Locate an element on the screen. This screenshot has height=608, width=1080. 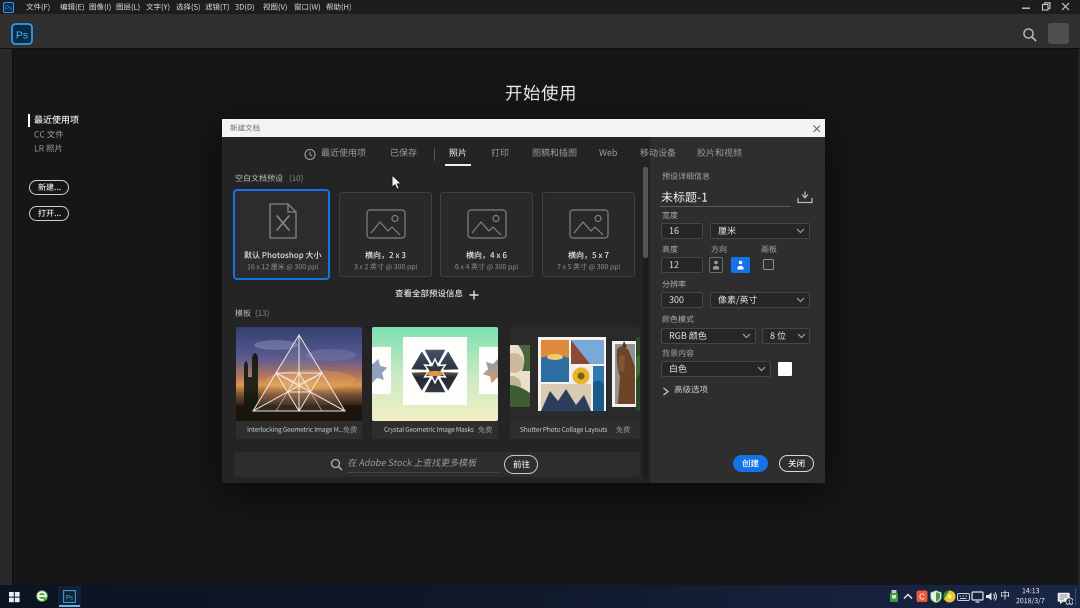
svg-text: 1 is located at coordinates (1070, 602).